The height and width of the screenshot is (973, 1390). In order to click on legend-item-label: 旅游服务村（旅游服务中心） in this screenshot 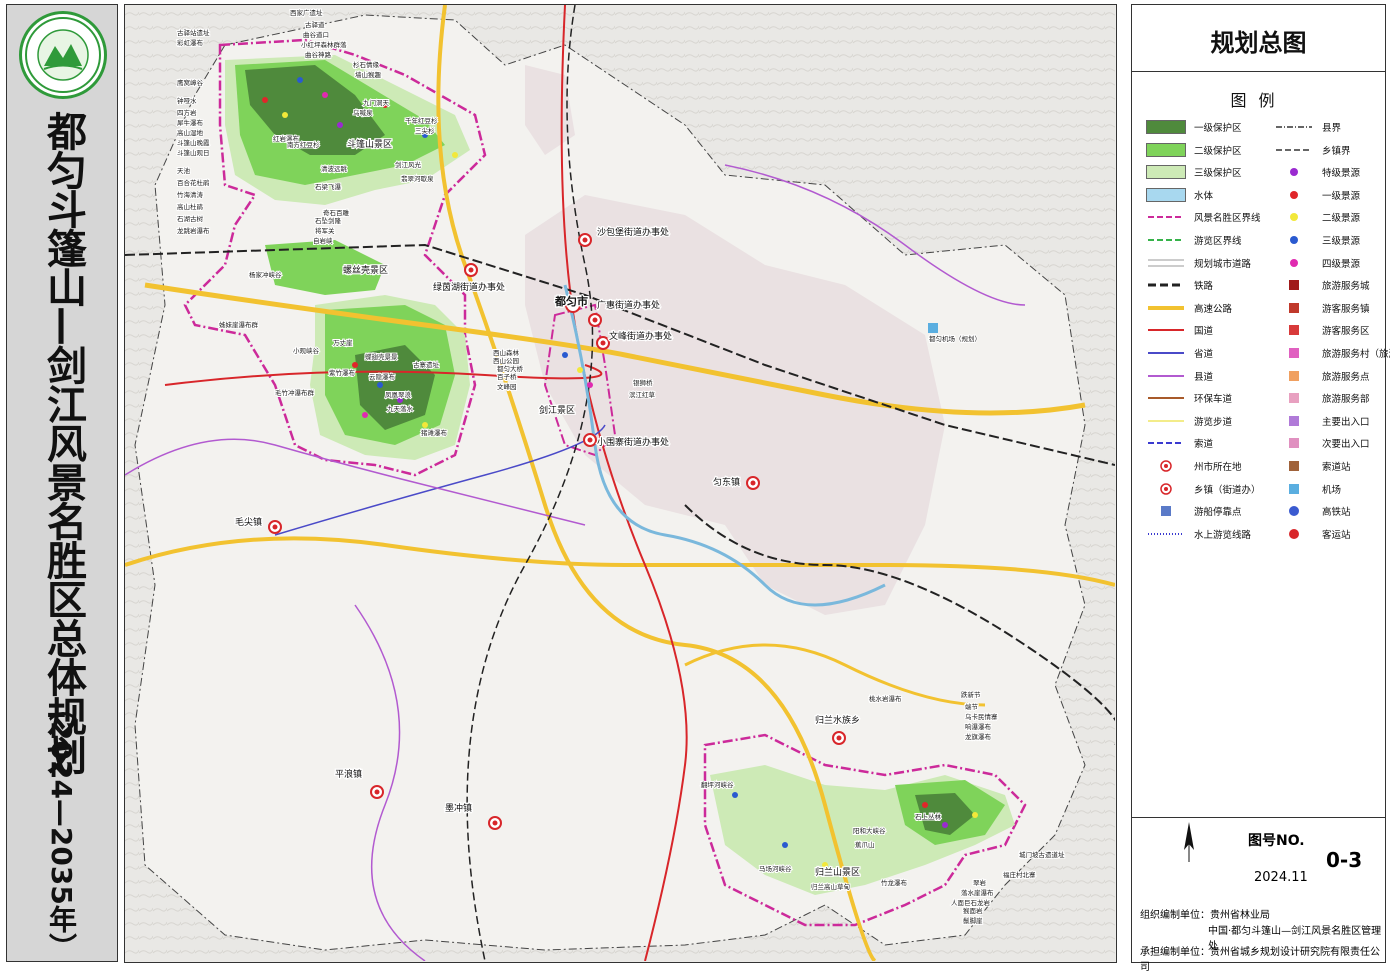, I will do `click(1356, 354)`.